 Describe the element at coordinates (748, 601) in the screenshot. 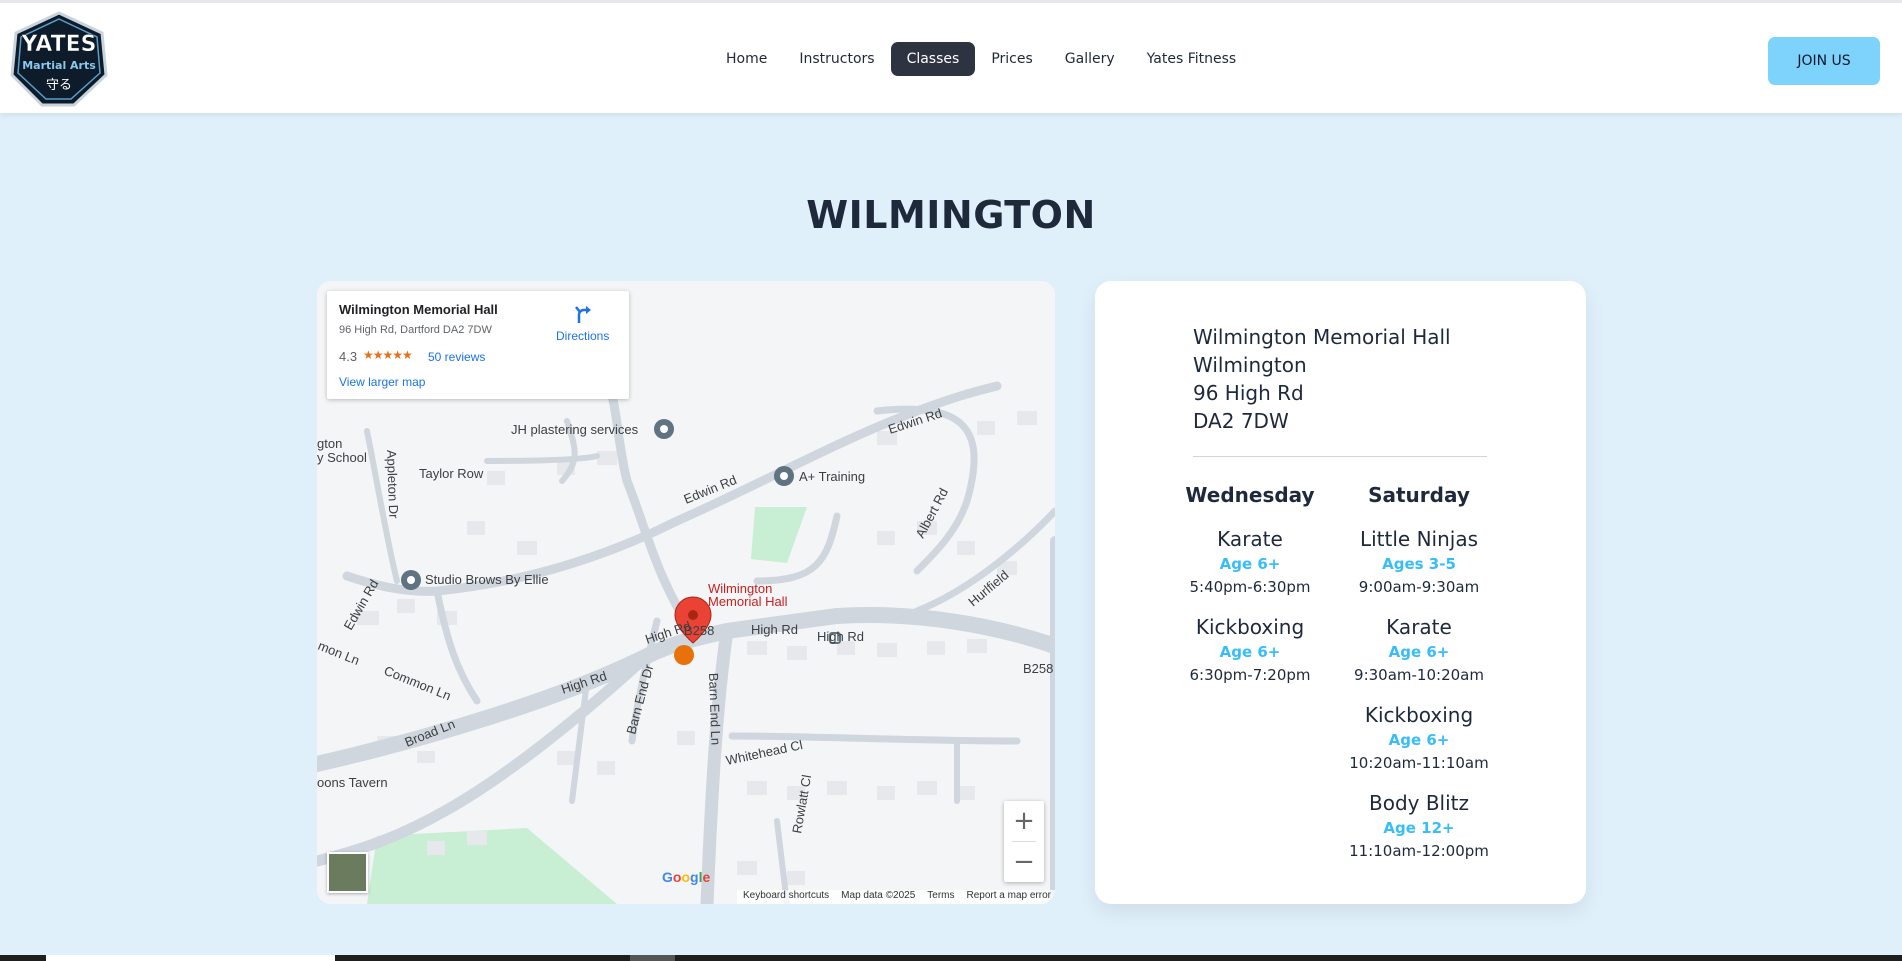

I see `pin-label-2: Memorial Hall` at that location.